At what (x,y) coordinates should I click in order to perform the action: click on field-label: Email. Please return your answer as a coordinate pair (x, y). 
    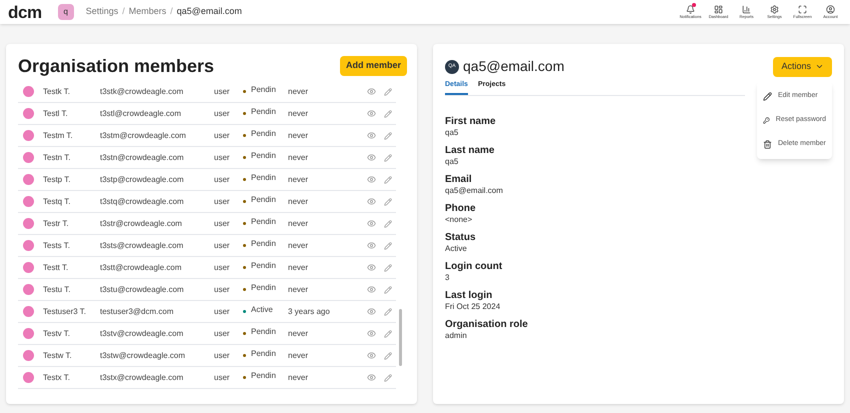
    Looking at the image, I should click on (458, 180).